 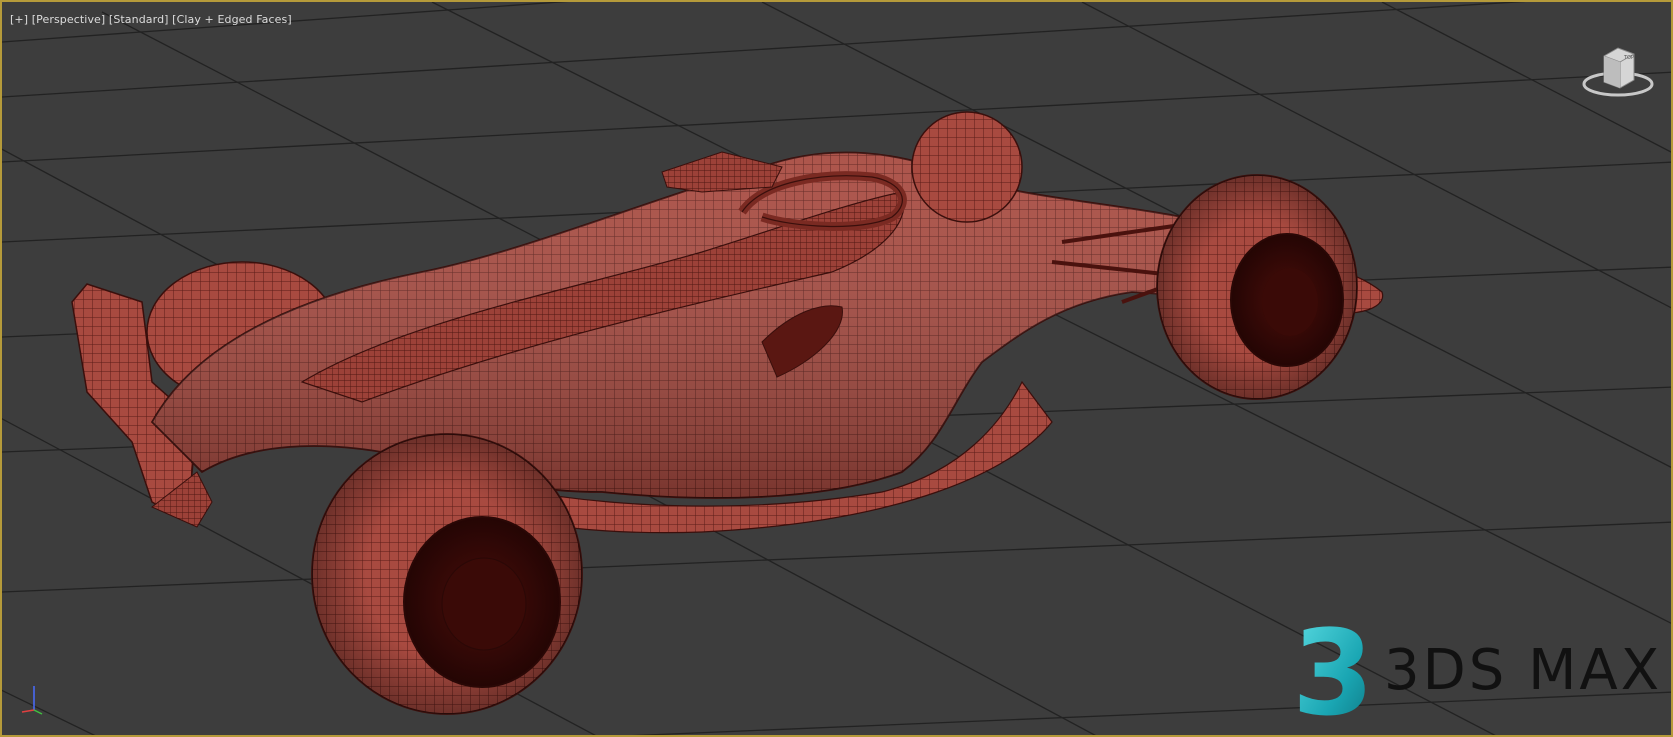 What do you see at coordinates (967, 167) in the screenshot?
I see `front-left-tire` at bounding box center [967, 167].